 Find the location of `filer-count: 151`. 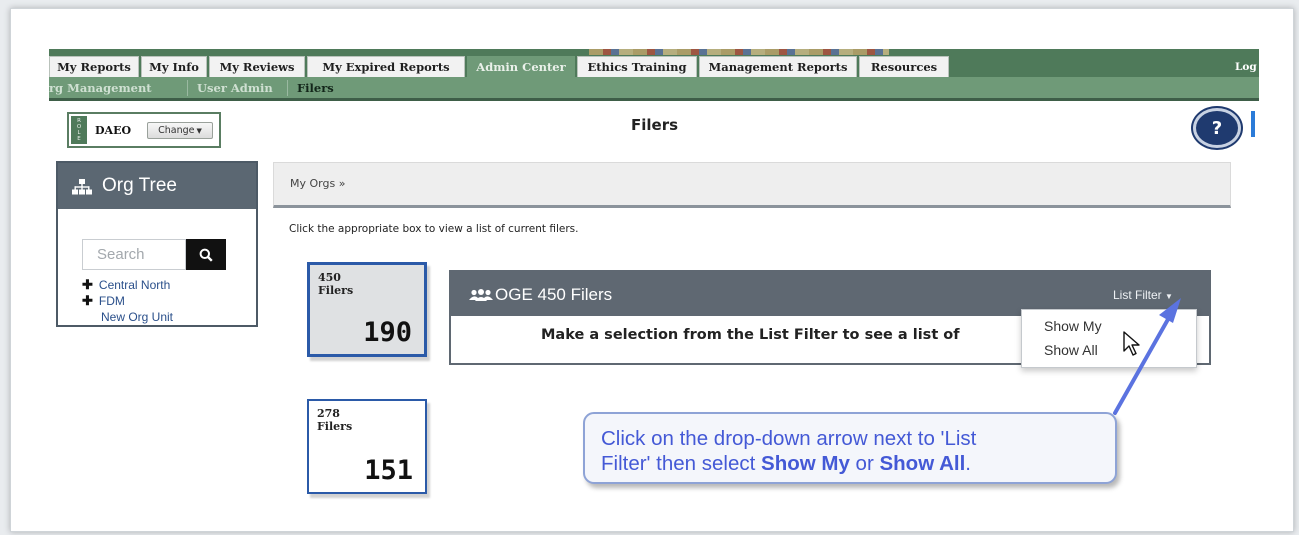

filer-count: 151 is located at coordinates (388, 470).